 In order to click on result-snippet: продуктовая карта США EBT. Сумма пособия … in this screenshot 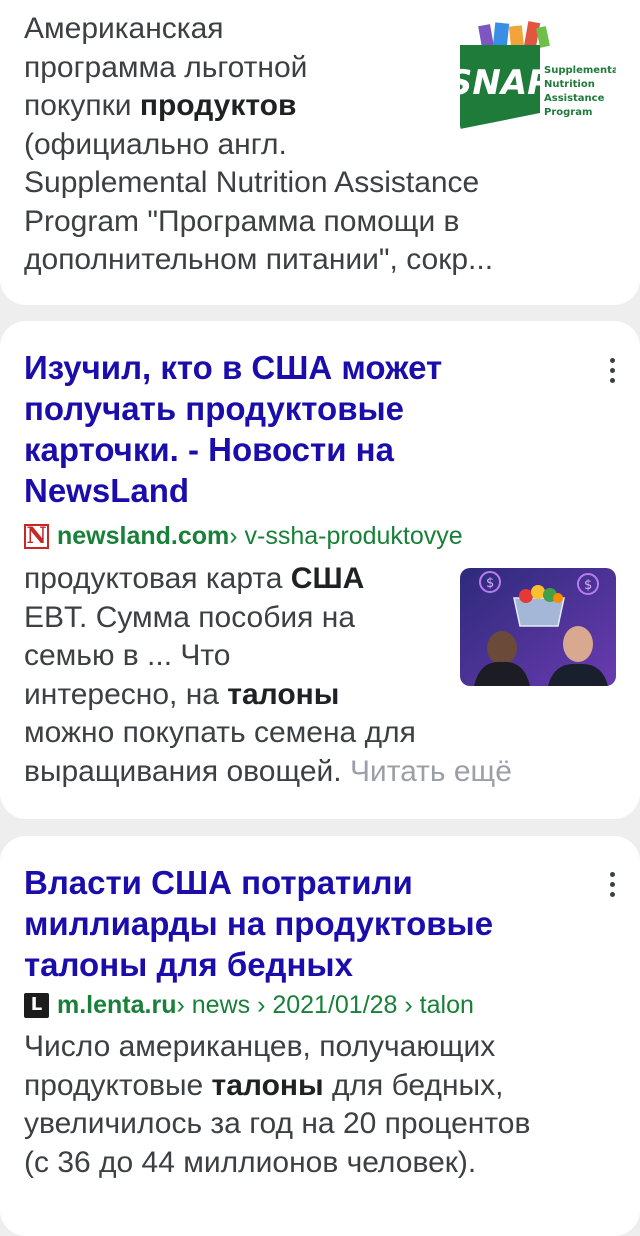, I will do `click(268, 675)`.